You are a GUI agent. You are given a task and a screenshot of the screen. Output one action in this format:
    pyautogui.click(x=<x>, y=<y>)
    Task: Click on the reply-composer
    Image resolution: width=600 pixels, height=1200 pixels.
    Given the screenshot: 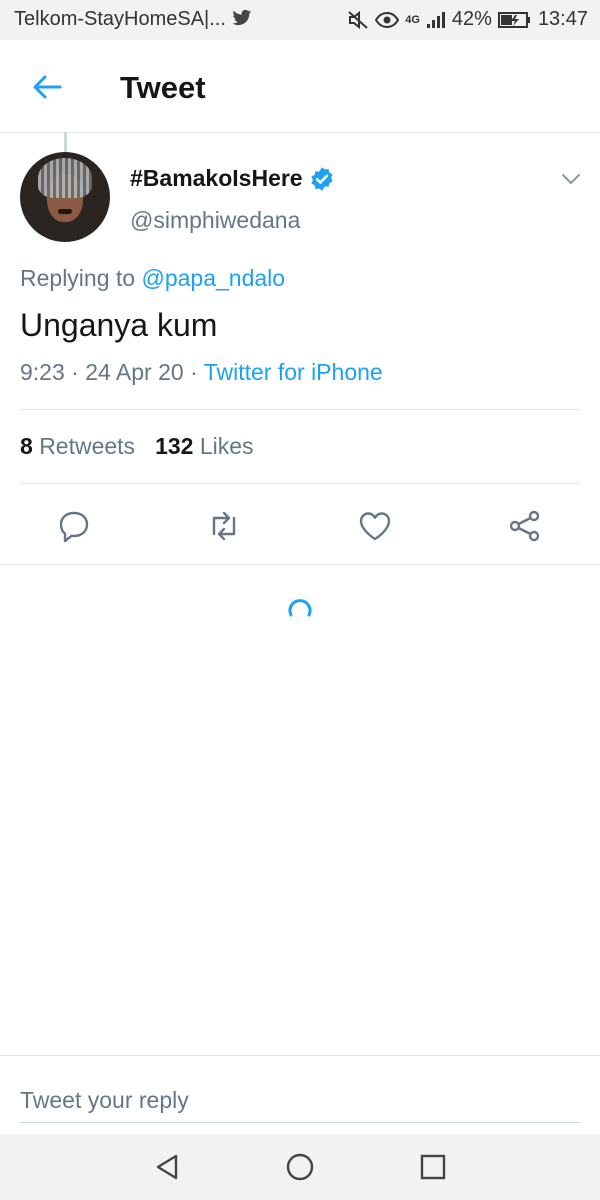 What is the action you would take?
    pyautogui.click(x=300, y=1095)
    